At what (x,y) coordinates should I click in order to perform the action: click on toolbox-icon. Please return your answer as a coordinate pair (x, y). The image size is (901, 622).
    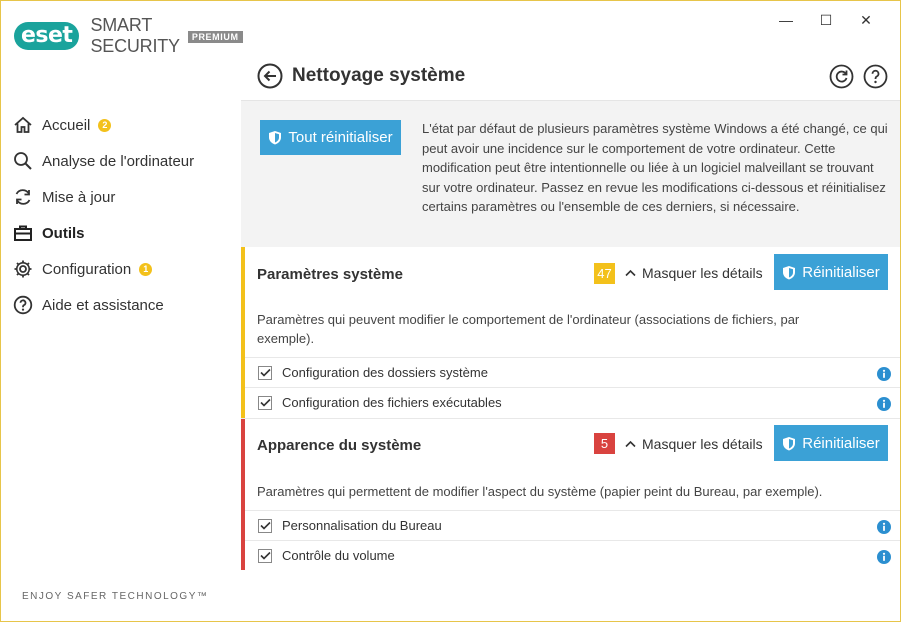
    Looking at the image, I should click on (23, 233).